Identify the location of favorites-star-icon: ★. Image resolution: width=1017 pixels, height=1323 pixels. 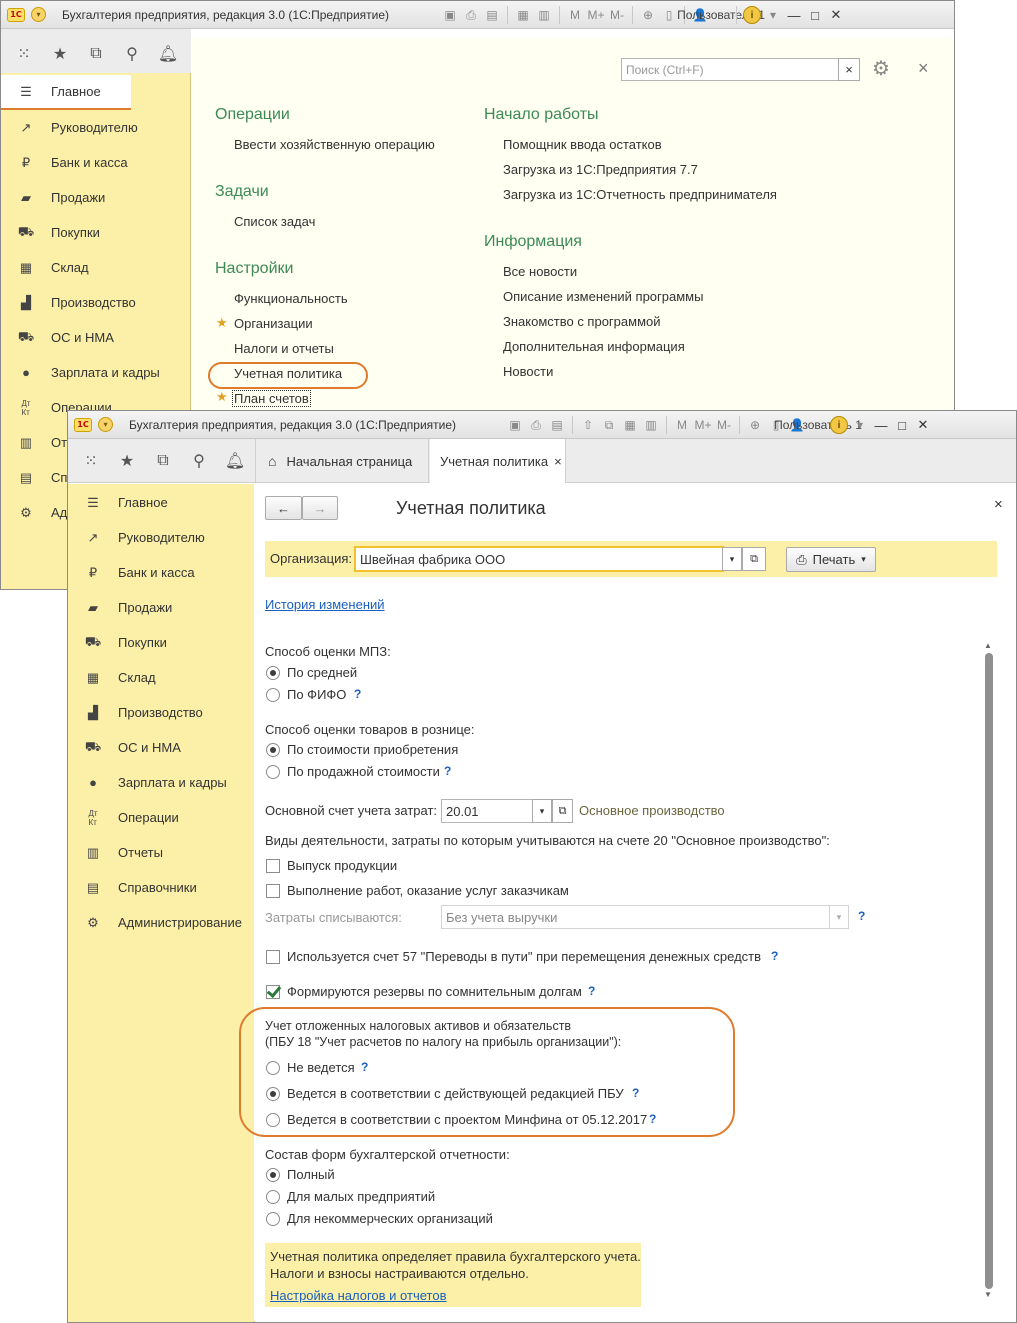
(60, 54).